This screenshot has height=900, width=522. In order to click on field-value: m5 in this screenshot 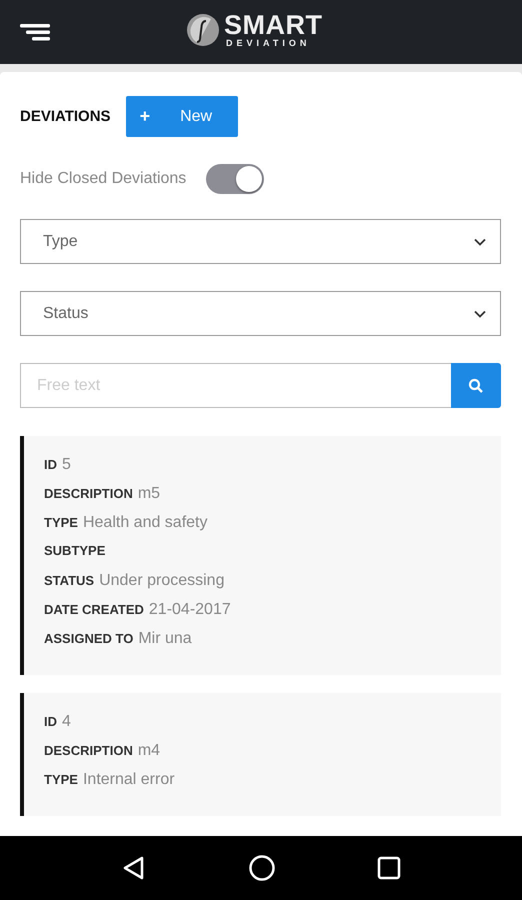, I will do `click(149, 494)`.